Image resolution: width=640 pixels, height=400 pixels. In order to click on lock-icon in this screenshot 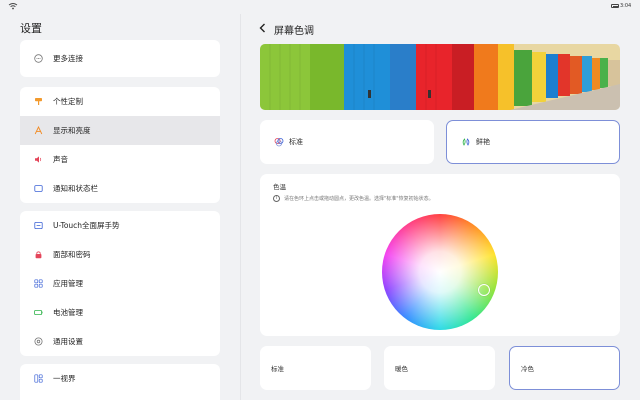, I will do `click(38, 254)`.